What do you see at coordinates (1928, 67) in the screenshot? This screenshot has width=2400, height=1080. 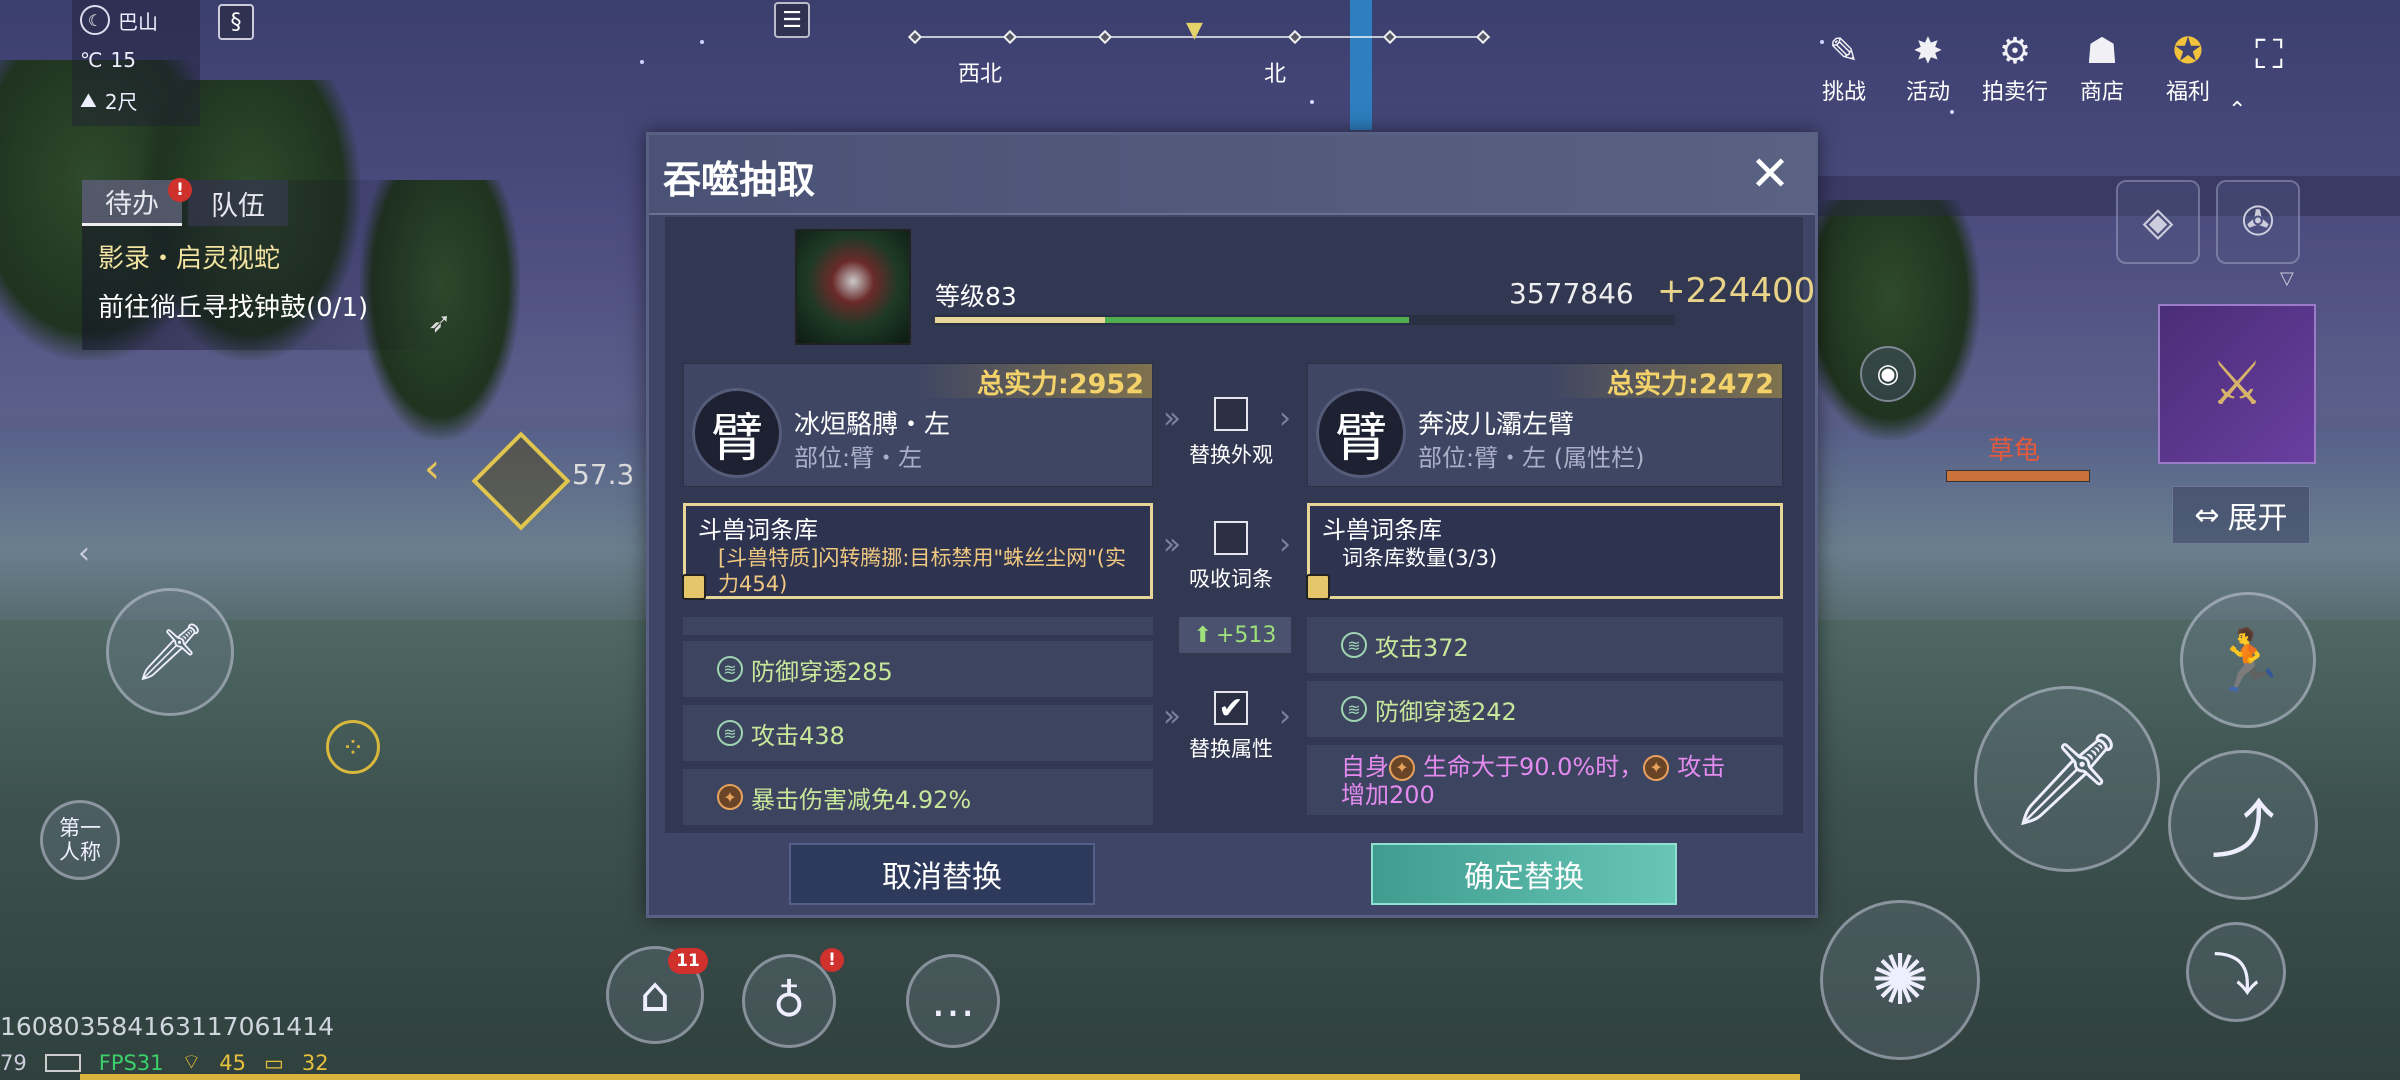 I see `menu-activity: ✸ 活动` at bounding box center [1928, 67].